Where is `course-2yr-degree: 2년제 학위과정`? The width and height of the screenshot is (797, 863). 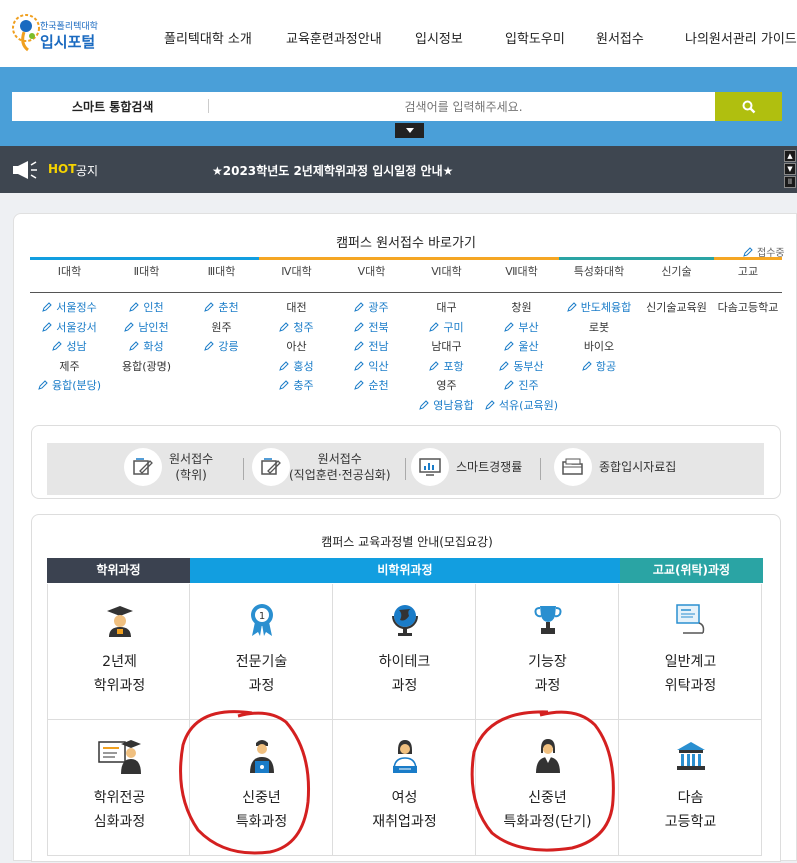
course-2yr-degree: 2년제 학위과정 is located at coordinates (118, 652).